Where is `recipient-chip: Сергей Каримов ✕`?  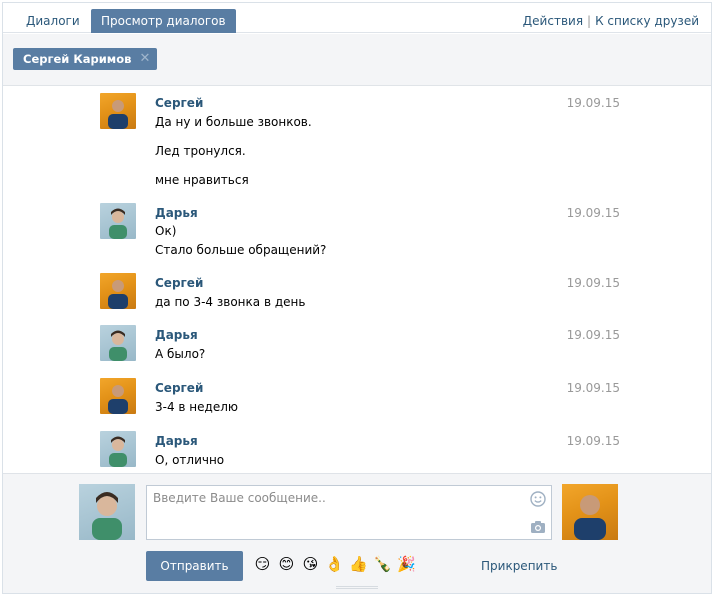 recipient-chip: Сергей Каримов ✕ is located at coordinates (85, 59).